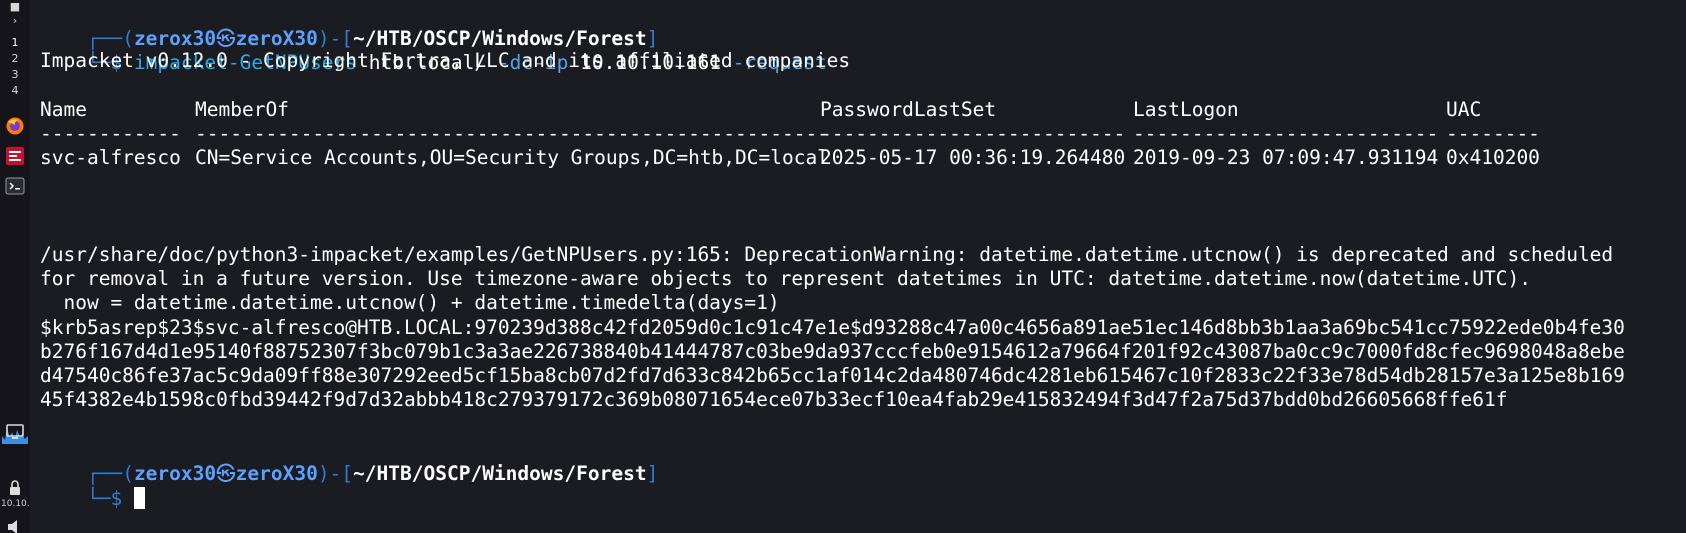  Describe the element at coordinates (1286, 157) in the screenshot. I see `table-cell-lastlogon: 2019-09-23 07:09:47.931194` at that location.